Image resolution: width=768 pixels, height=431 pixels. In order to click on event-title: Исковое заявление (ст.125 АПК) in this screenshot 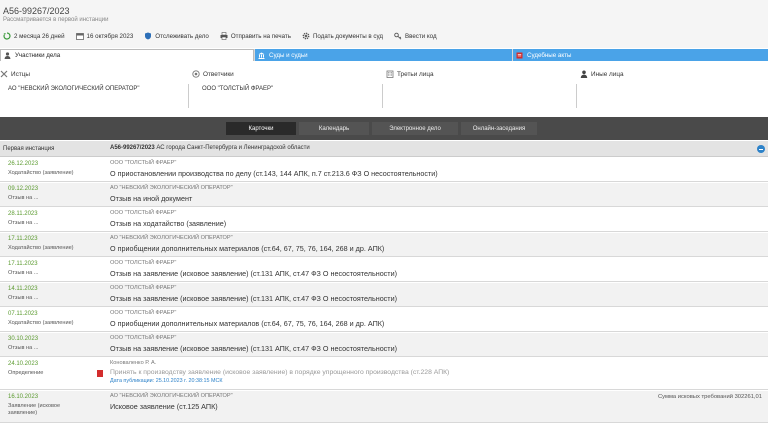, I will do `click(164, 406)`.